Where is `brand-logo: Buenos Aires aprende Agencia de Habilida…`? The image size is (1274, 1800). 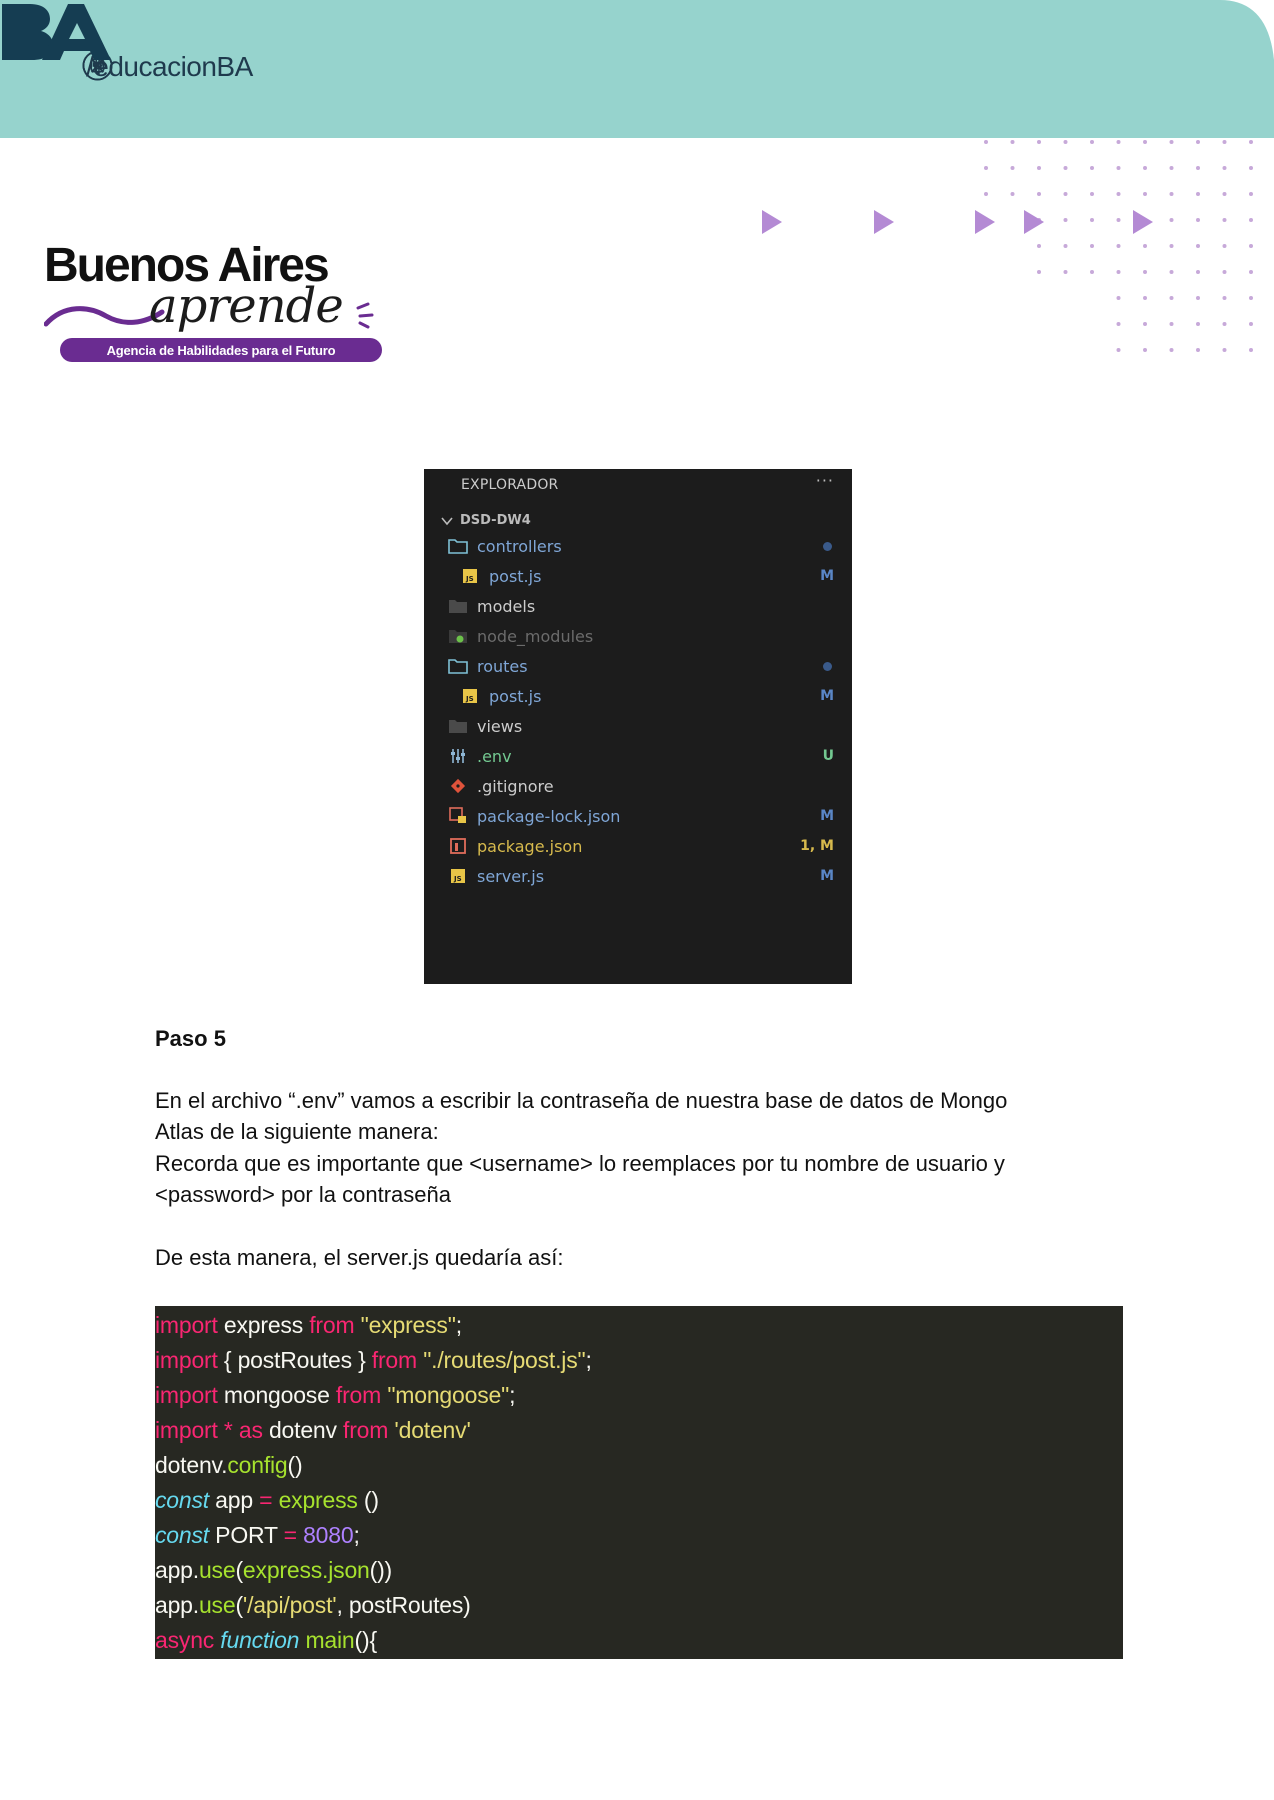
brand-logo: Buenos Aires aprende Agencia de Habilida… is located at coordinates (214, 303).